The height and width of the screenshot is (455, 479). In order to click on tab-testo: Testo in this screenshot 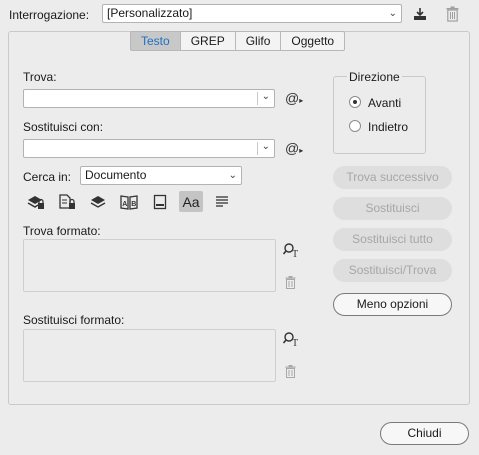, I will do `click(155, 41)`.